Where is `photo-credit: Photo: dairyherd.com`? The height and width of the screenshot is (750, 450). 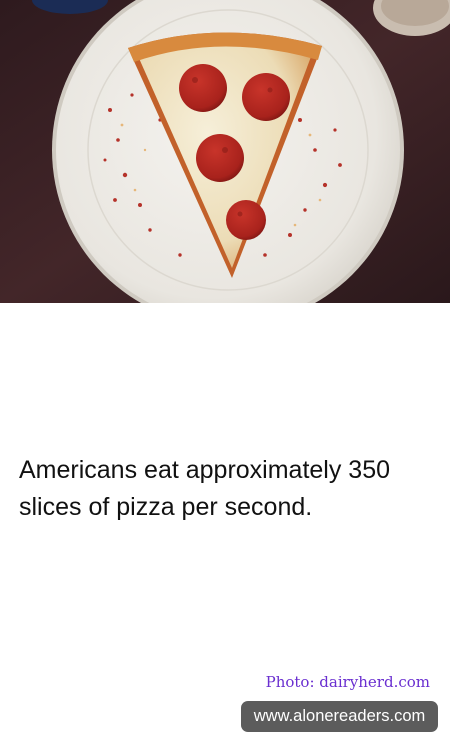
photo-credit: Photo: dairyherd.com is located at coordinates (347, 682).